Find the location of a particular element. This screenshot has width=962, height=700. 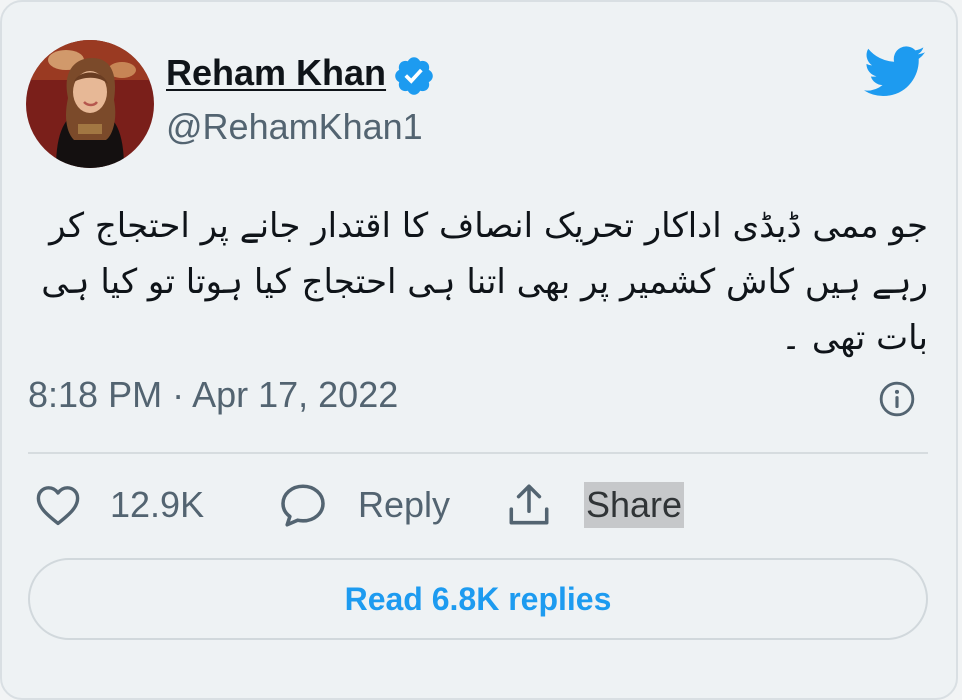

read-replies-button: Read 6.8K replies is located at coordinates (478, 599).